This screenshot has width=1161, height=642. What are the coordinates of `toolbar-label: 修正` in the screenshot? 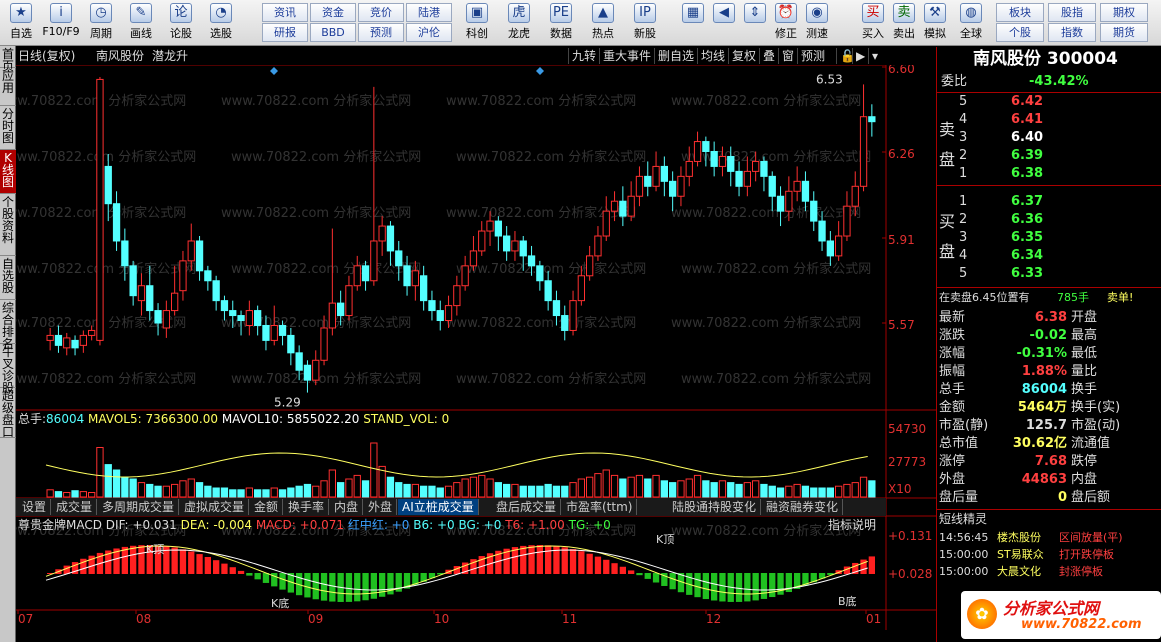 It's located at (786, 33).